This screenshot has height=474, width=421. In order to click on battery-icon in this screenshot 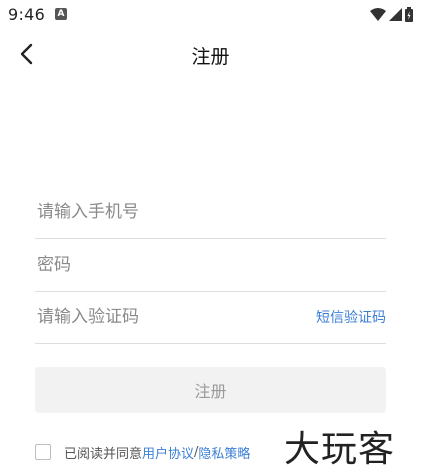, I will do `click(409, 14)`.